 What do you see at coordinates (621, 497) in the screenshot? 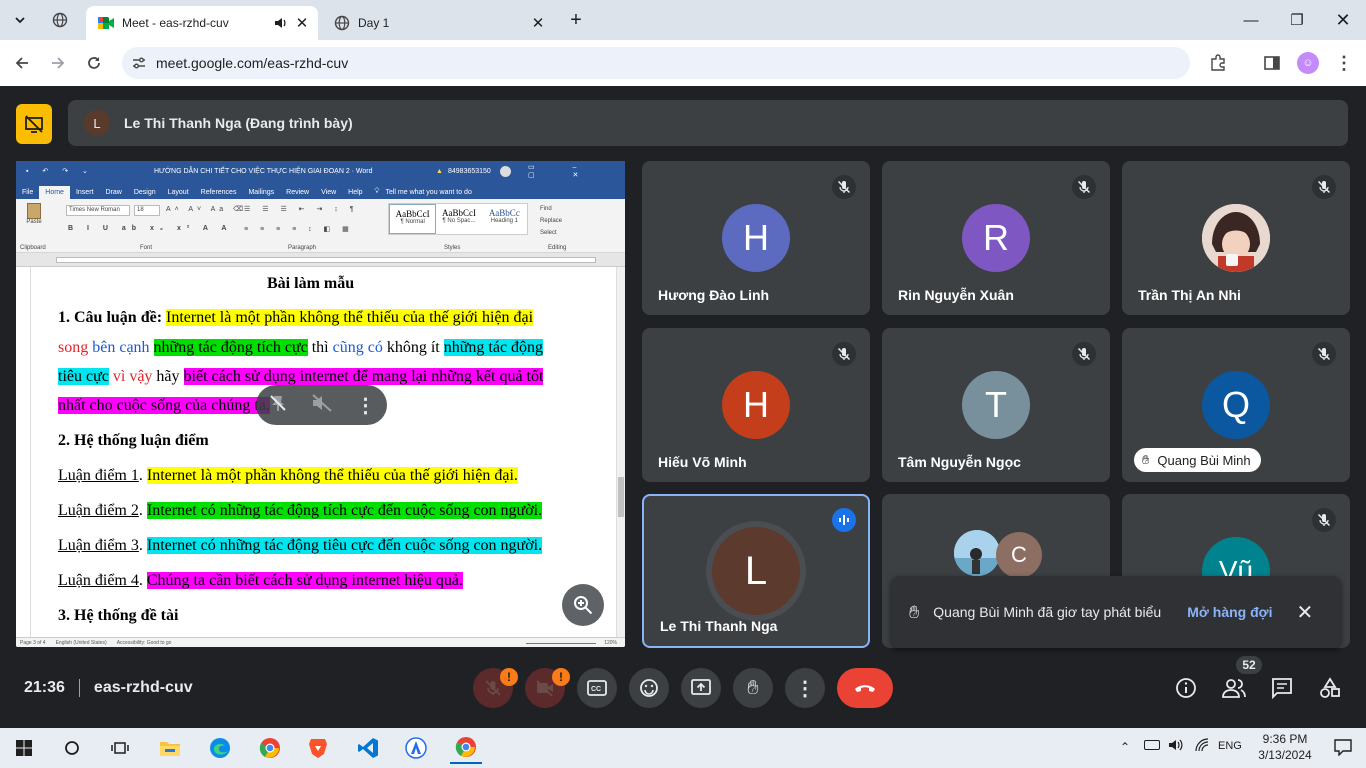
I see `word-scroll-thumb` at bounding box center [621, 497].